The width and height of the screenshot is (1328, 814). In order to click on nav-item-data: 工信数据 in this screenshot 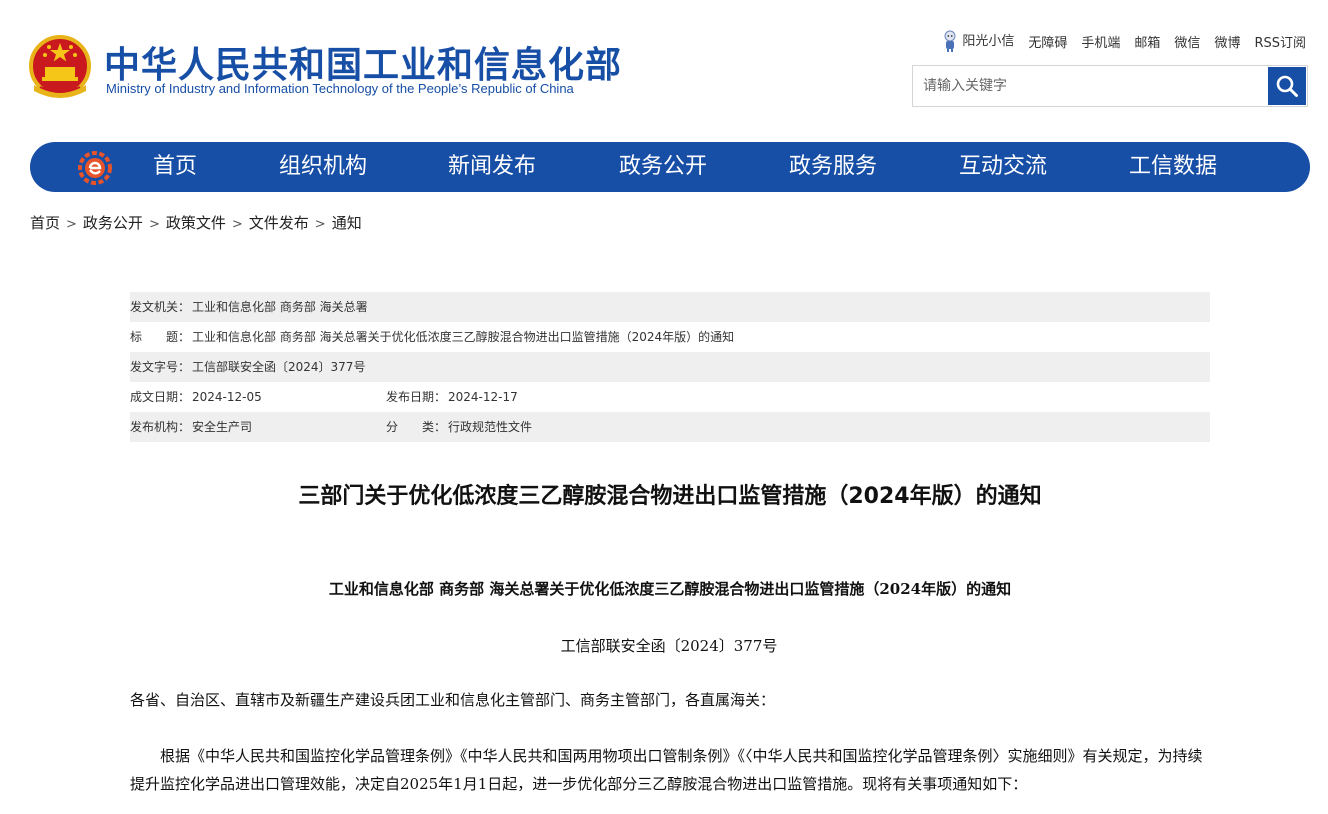, I will do `click(1173, 167)`.